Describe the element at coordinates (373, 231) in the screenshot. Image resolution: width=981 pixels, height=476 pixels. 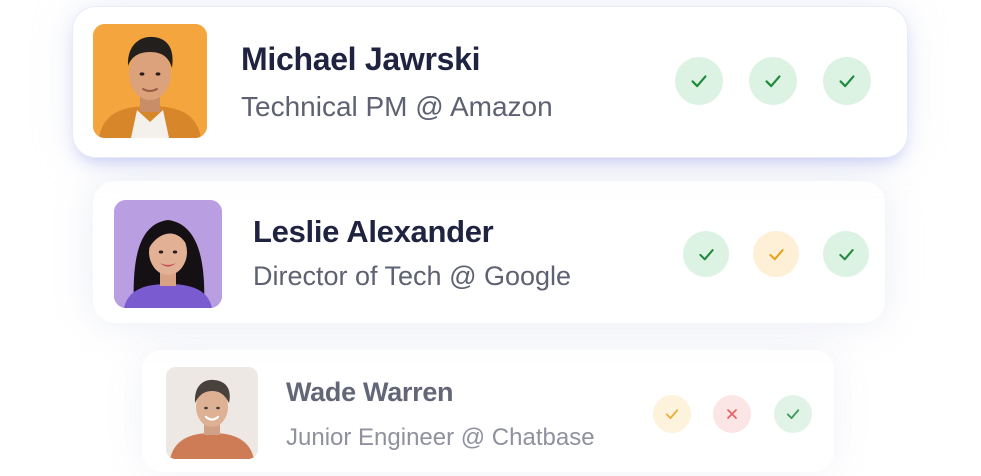
I see `candidate-name: Leslie Alexander` at that location.